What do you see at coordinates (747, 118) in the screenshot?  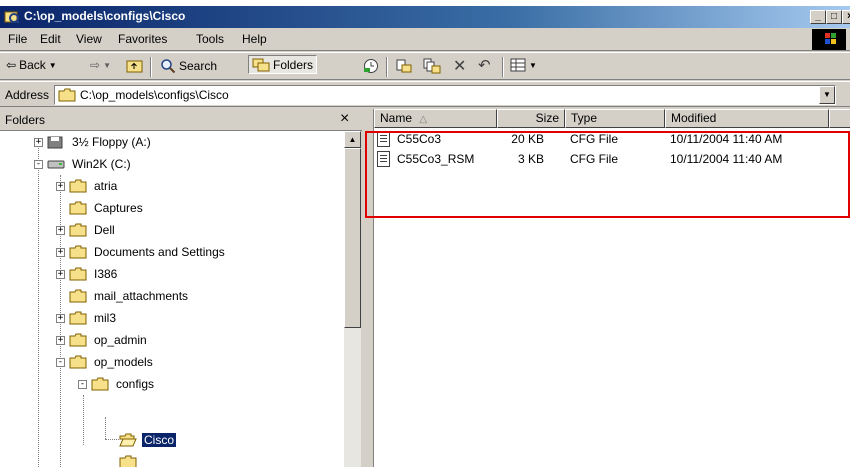 I see `column-header-modified: Modified` at bounding box center [747, 118].